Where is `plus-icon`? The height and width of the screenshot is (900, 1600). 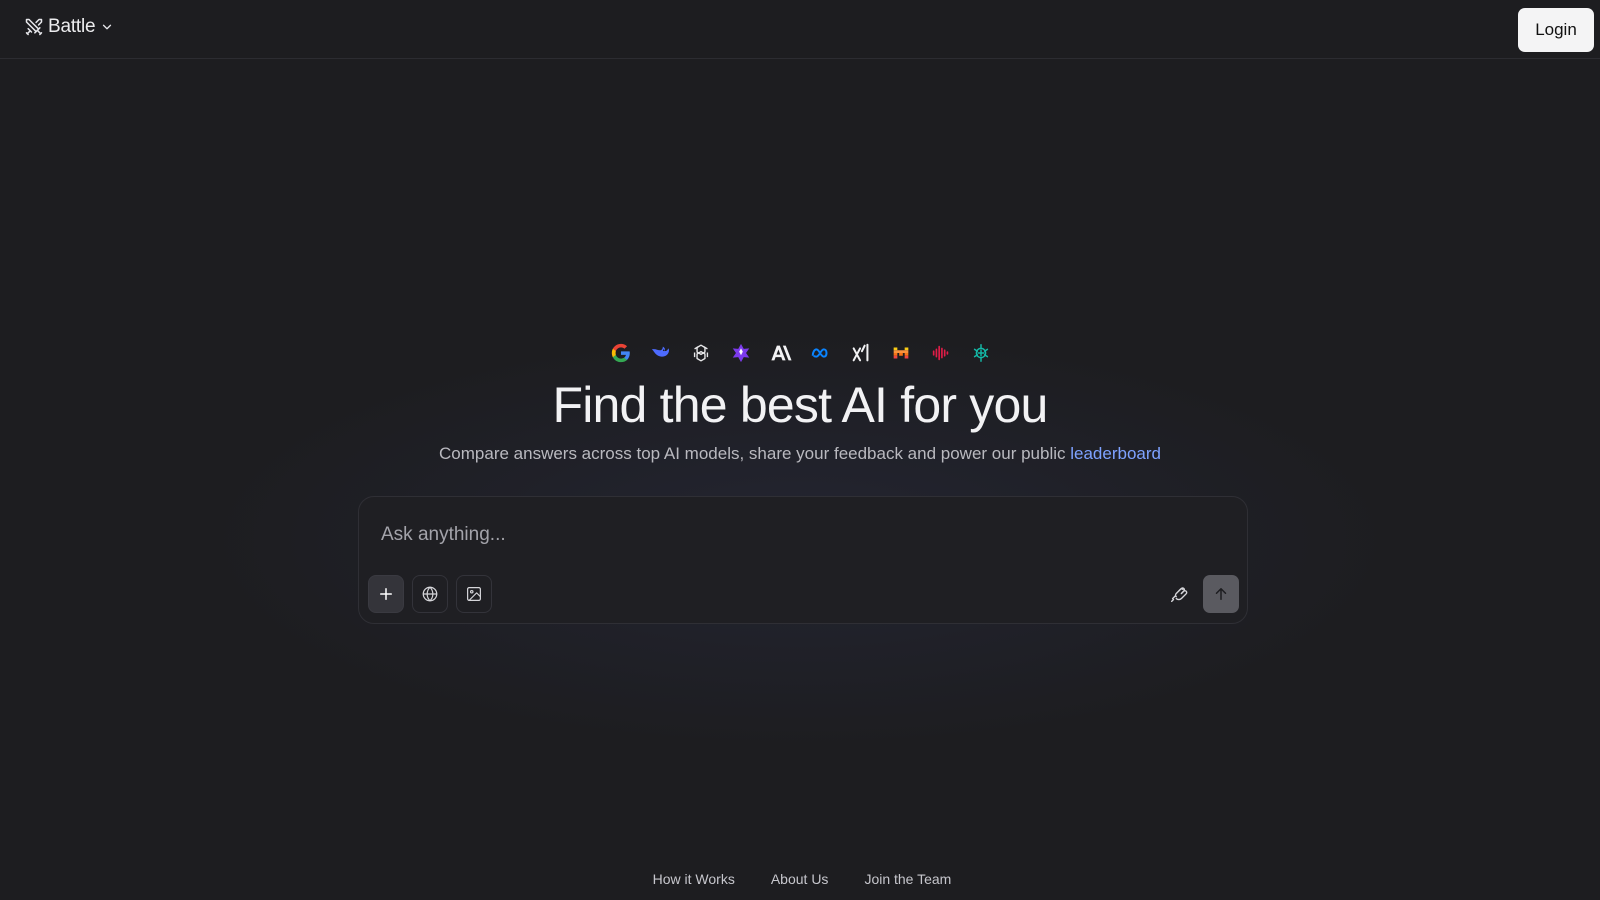
plus-icon is located at coordinates (386, 594).